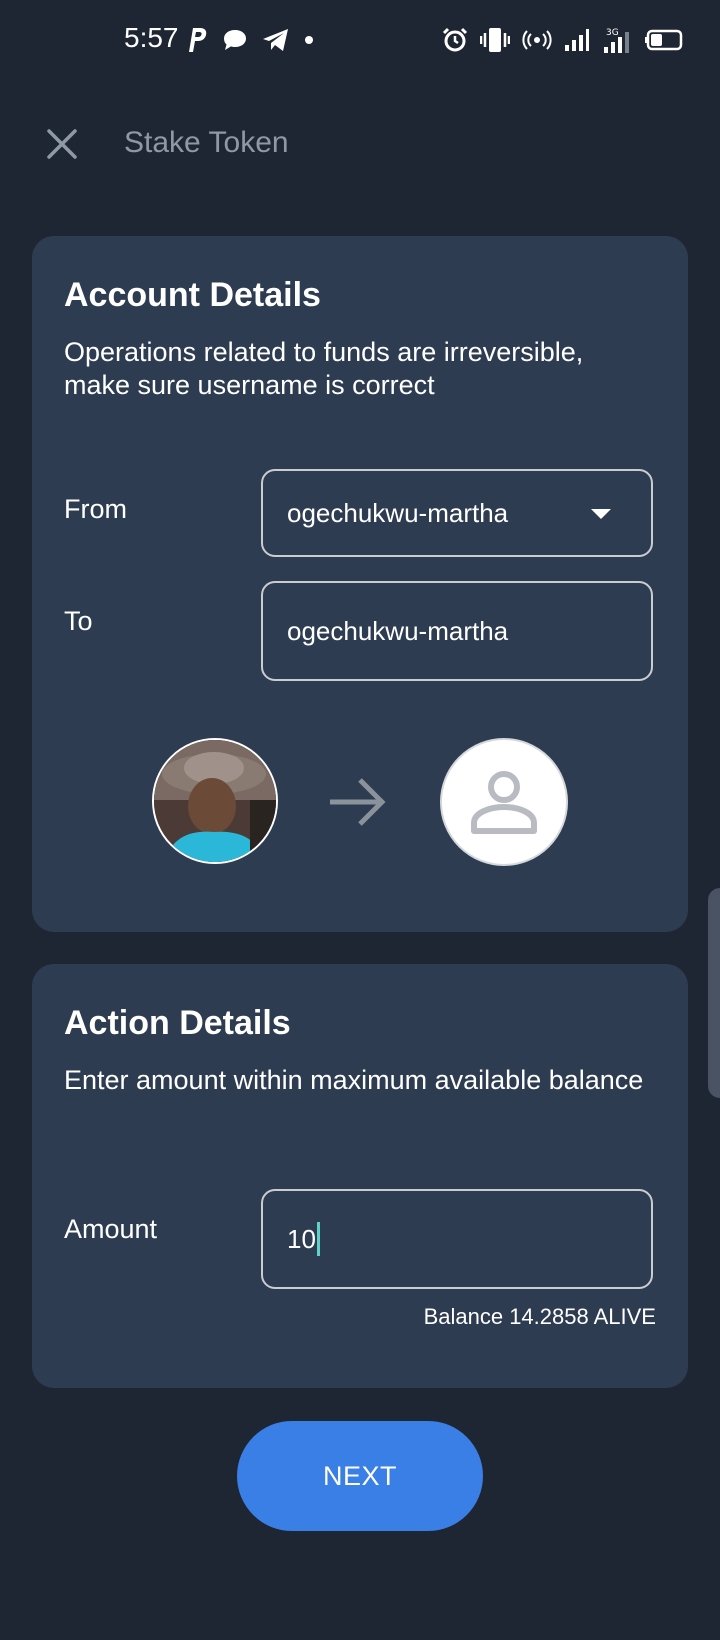  I want to click on scroll-handle, so click(714, 993).